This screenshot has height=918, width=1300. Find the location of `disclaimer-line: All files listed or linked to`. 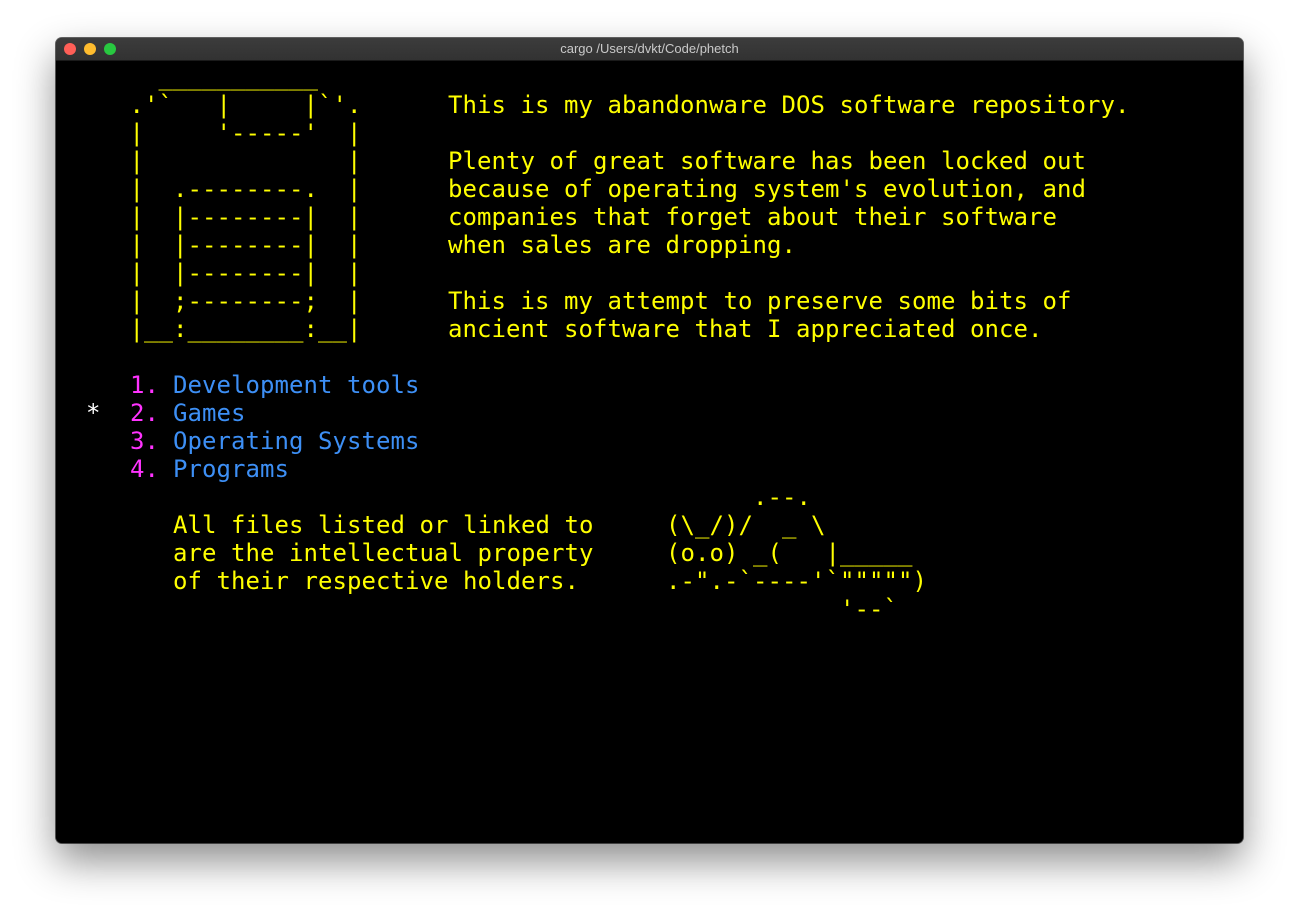

disclaimer-line: All files listed or linked to is located at coordinates (383, 525).